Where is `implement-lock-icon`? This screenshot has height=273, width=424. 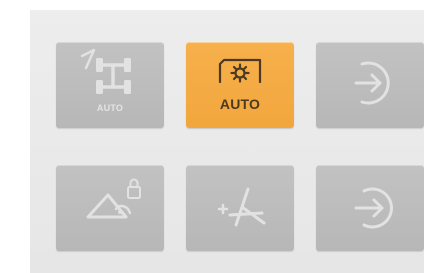
implement-lock-icon is located at coordinates (113, 198).